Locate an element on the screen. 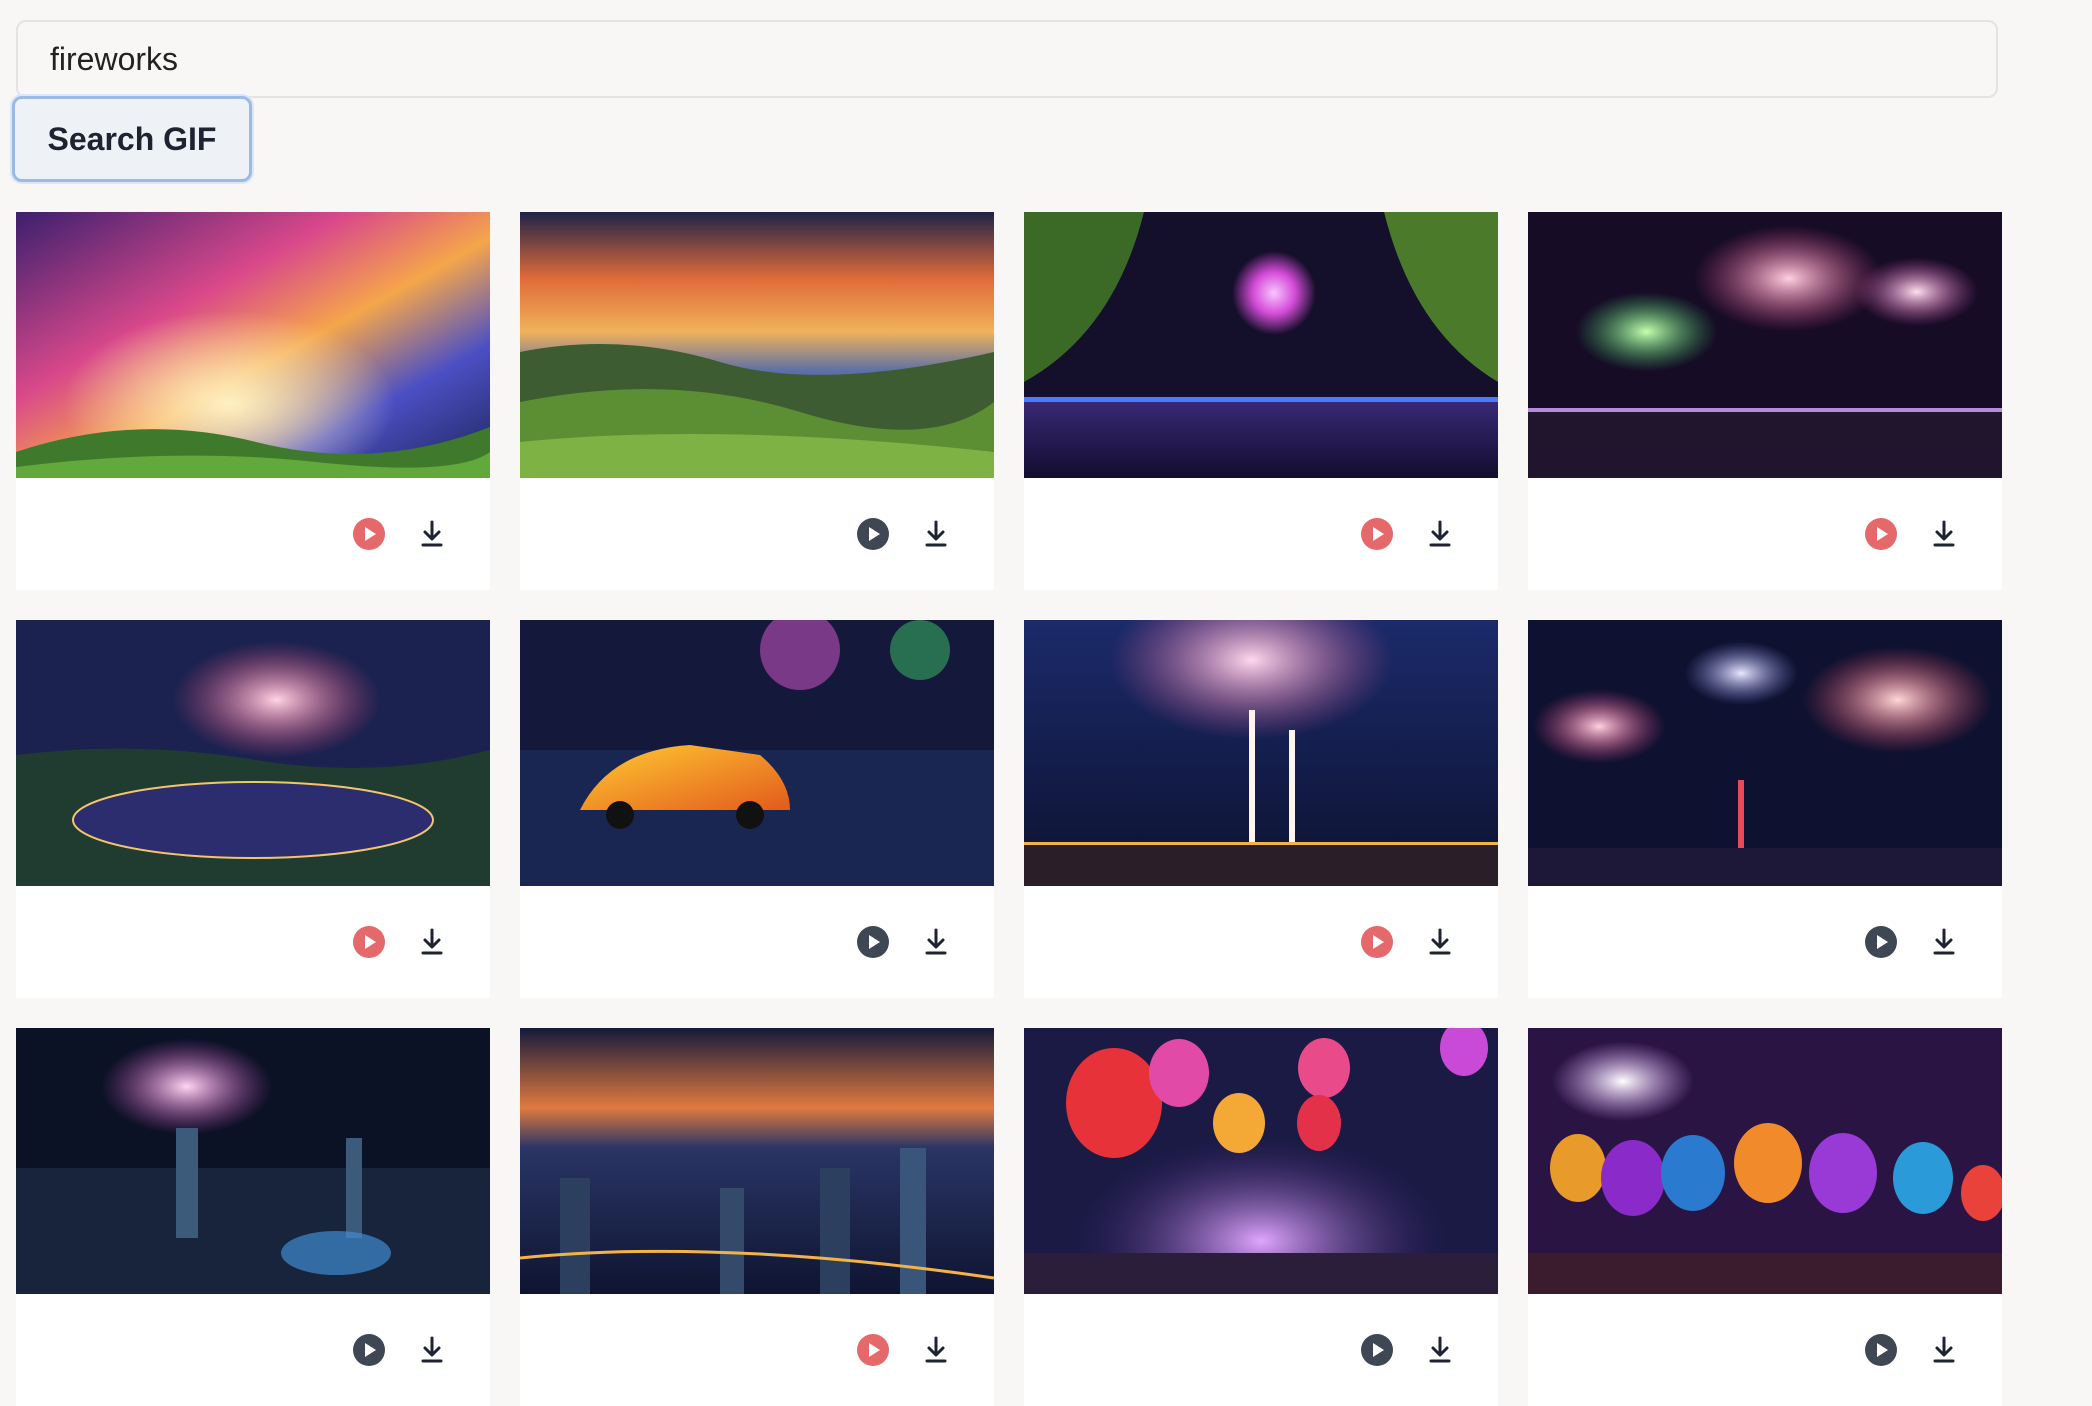  search-input is located at coordinates (1007, 59).